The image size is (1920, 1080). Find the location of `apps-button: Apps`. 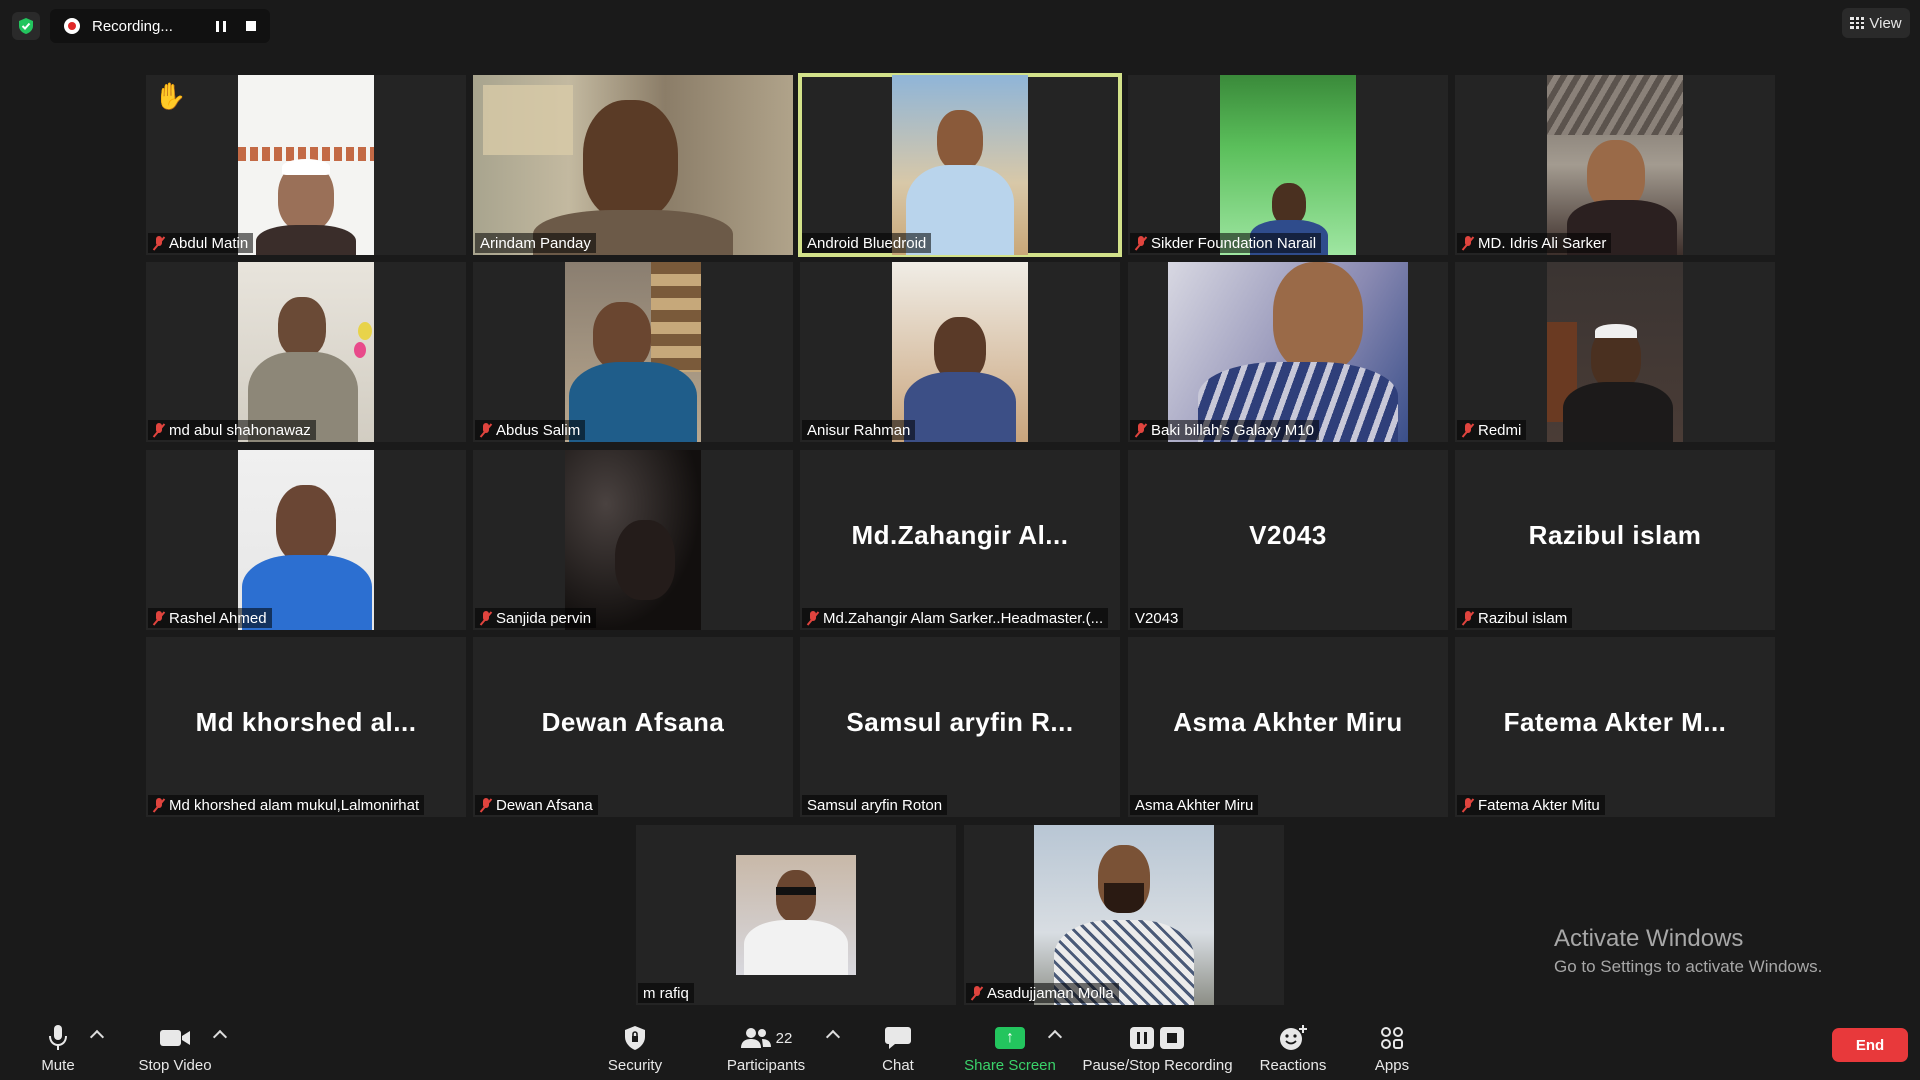

apps-button: Apps is located at coordinates (1392, 1048).